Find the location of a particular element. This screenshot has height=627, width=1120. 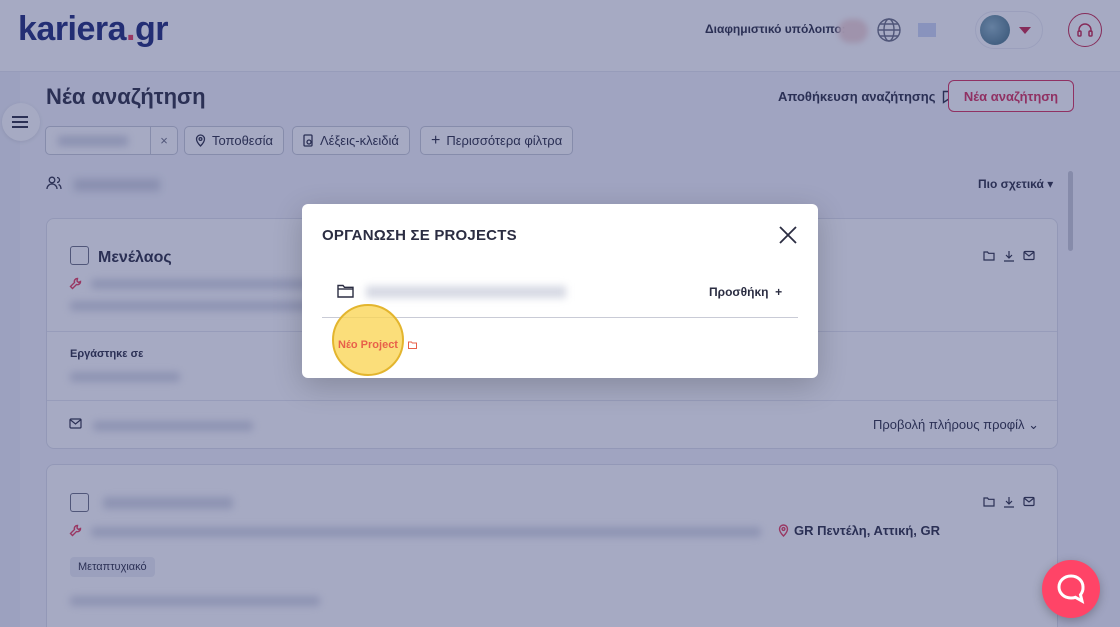

add-to-project-button: Προσθήκη + is located at coordinates (745, 292).